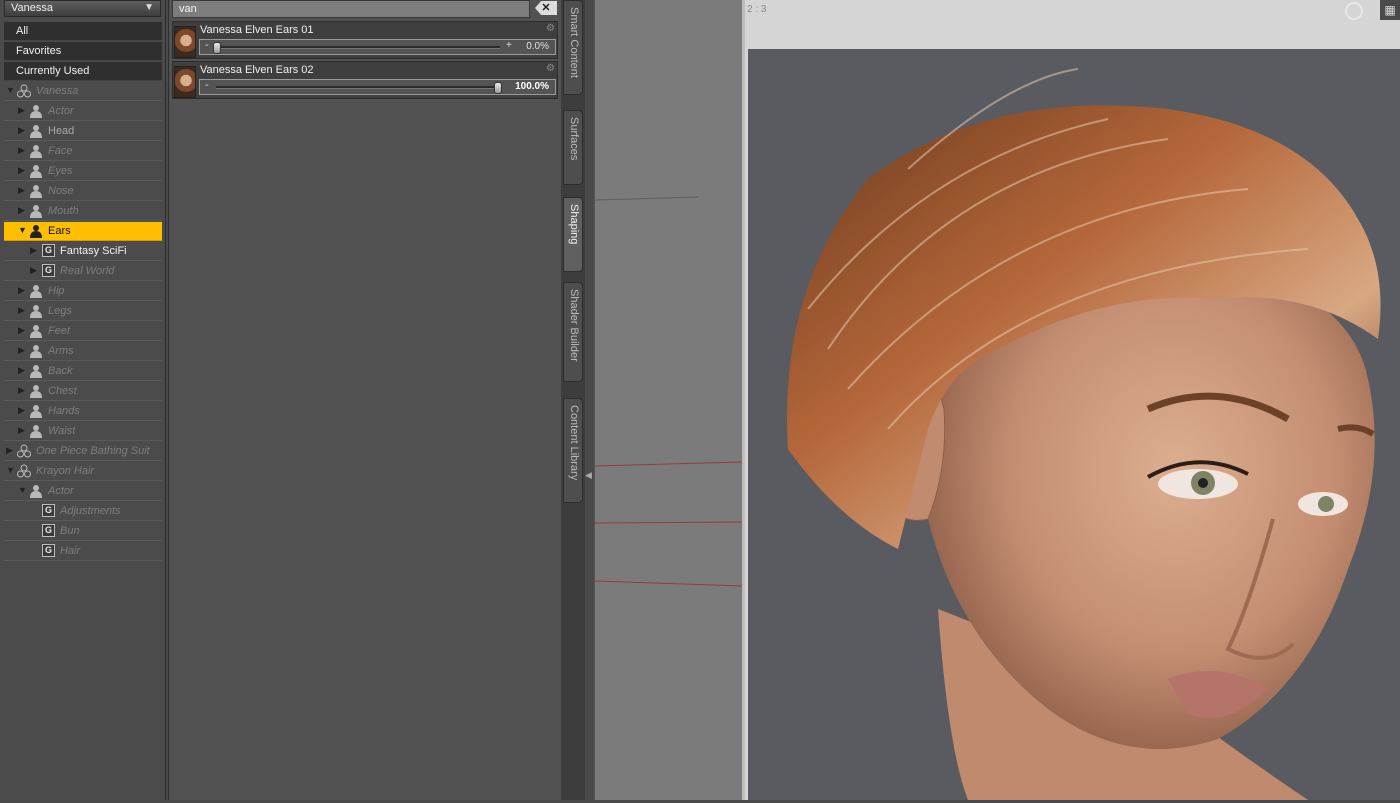 The width and height of the screenshot is (1400, 803). Describe the element at coordinates (573, 234) in the screenshot. I see `tab-shaping: Shaping` at that location.